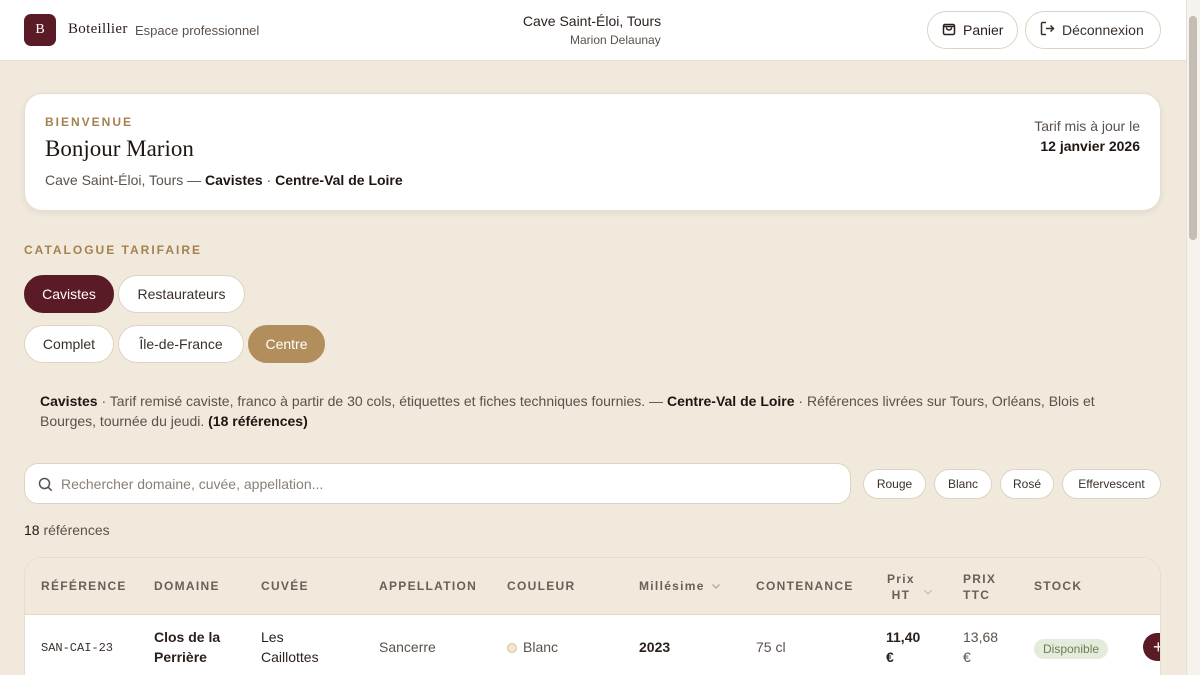 Image resolution: width=1200 pixels, height=675 pixels. I want to click on desc-segment: Cavistes, so click(69, 401).